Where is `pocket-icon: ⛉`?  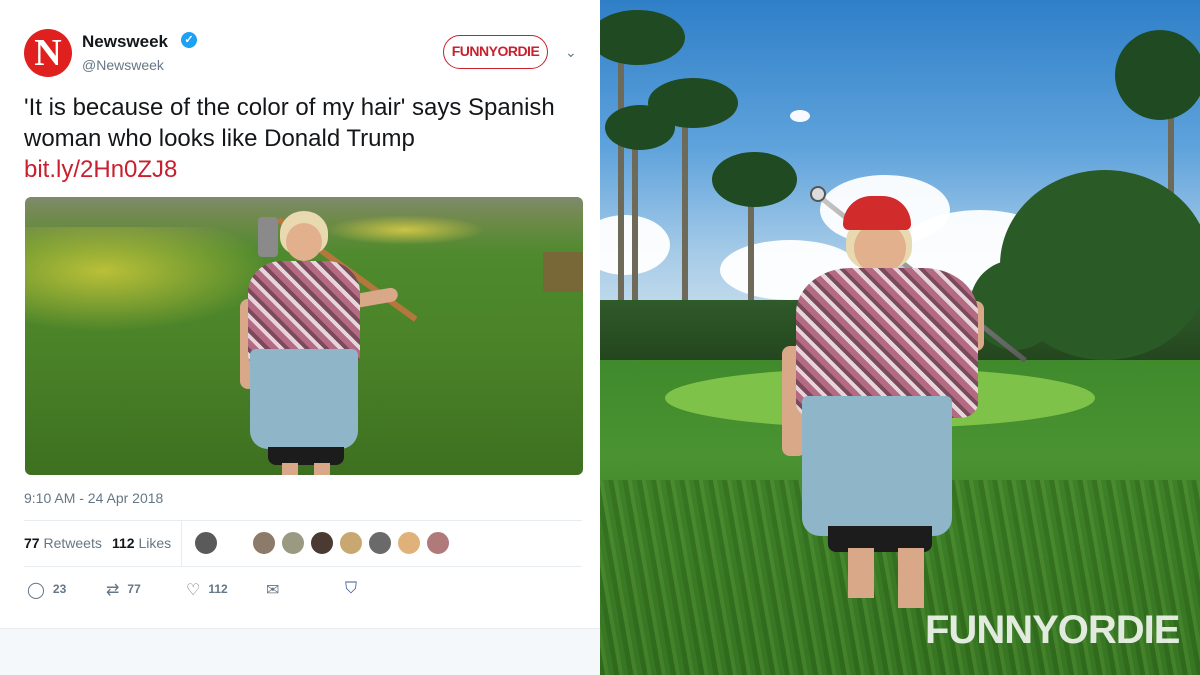
pocket-icon: ⛉ is located at coordinates (351, 588).